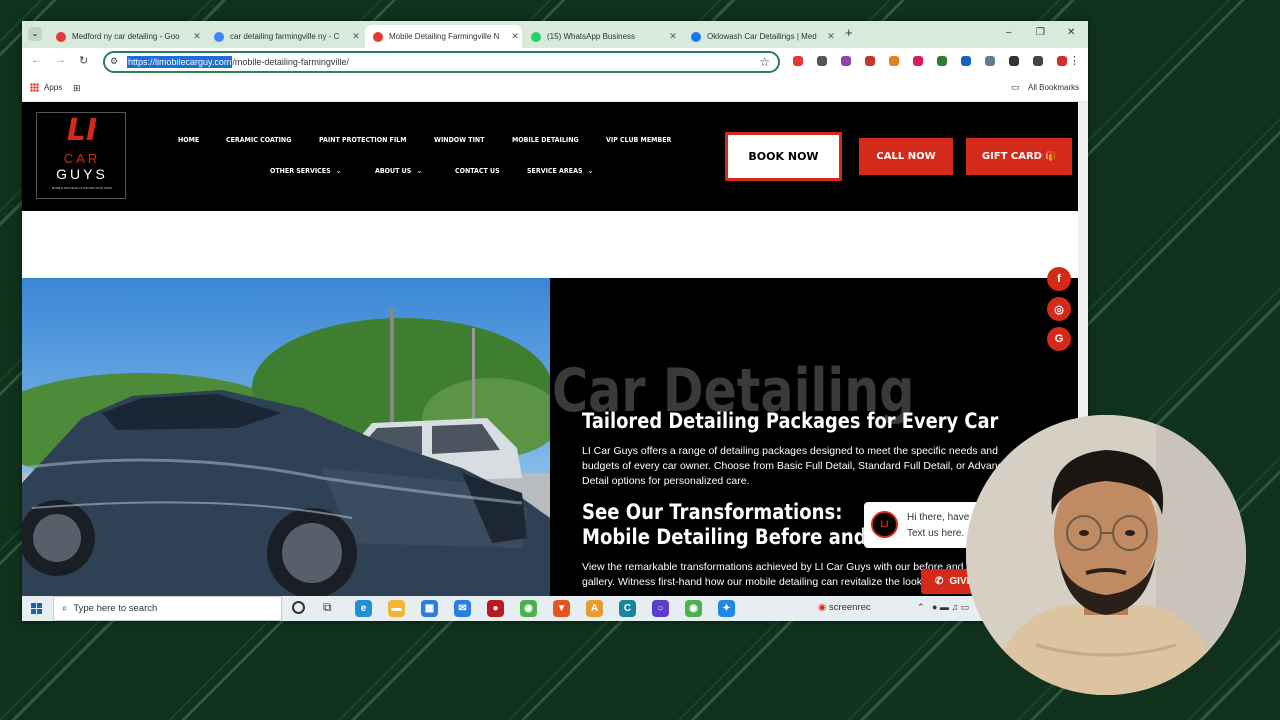 This screenshot has height=720, width=1280. What do you see at coordinates (327, 607) in the screenshot?
I see `task-view-icon: ⧉` at bounding box center [327, 607].